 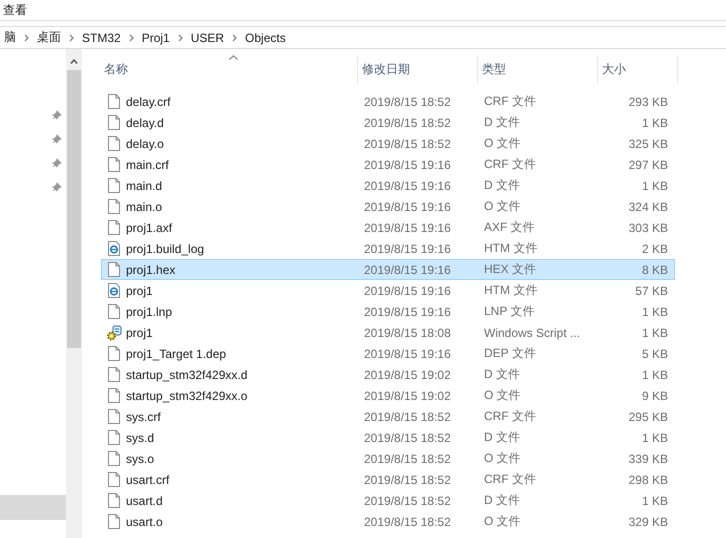 I want to click on breadcrumb-item: 桌面, so click(x=49, y=37).